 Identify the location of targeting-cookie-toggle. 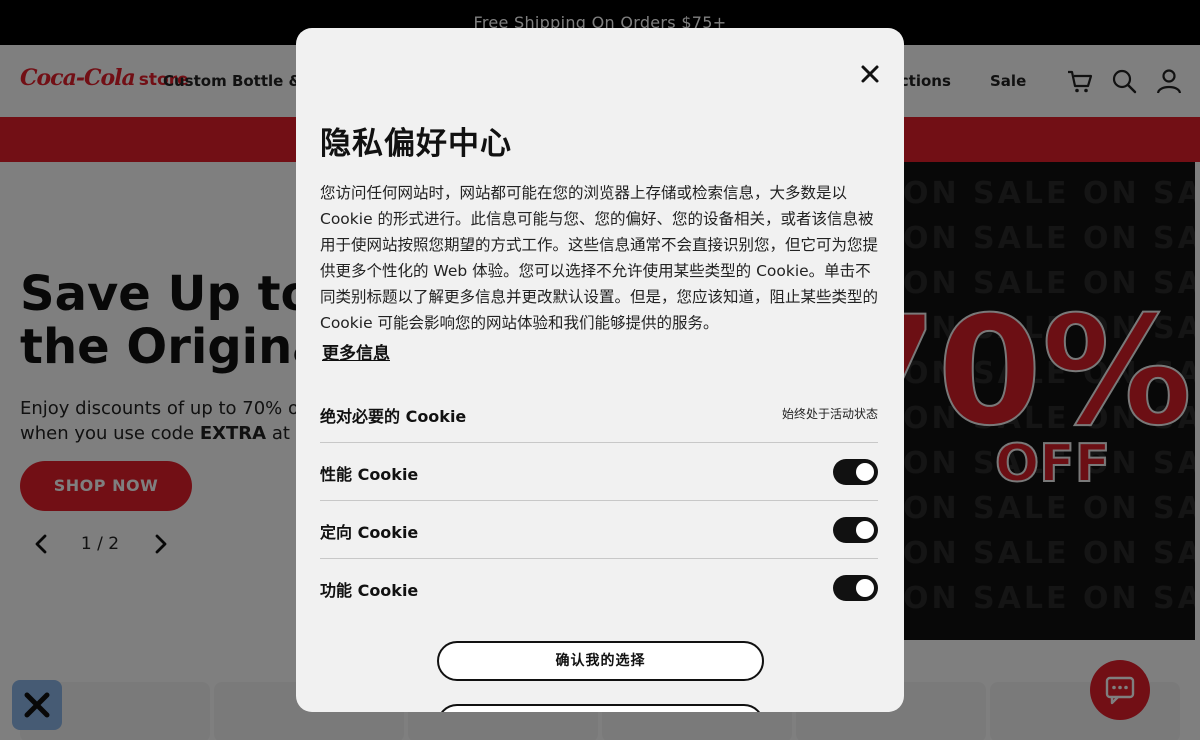
(855, 530).